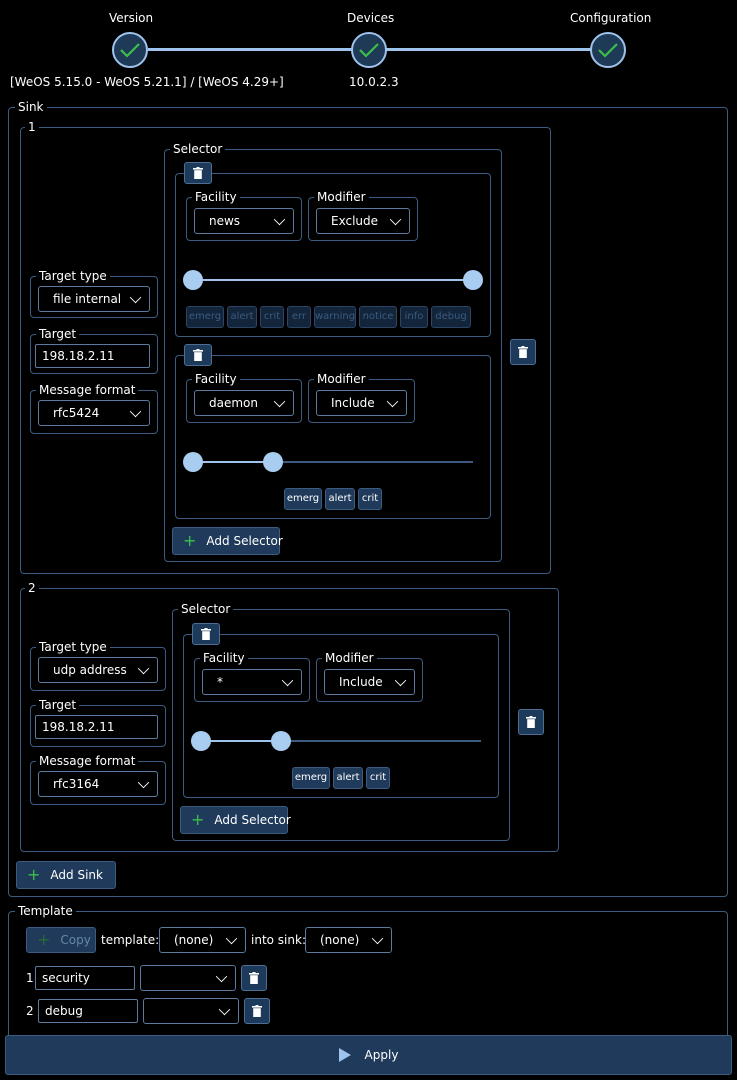  Describe the element at coordinates (45, 911) in the screenshot. I see `template-legend: Template` at that location.